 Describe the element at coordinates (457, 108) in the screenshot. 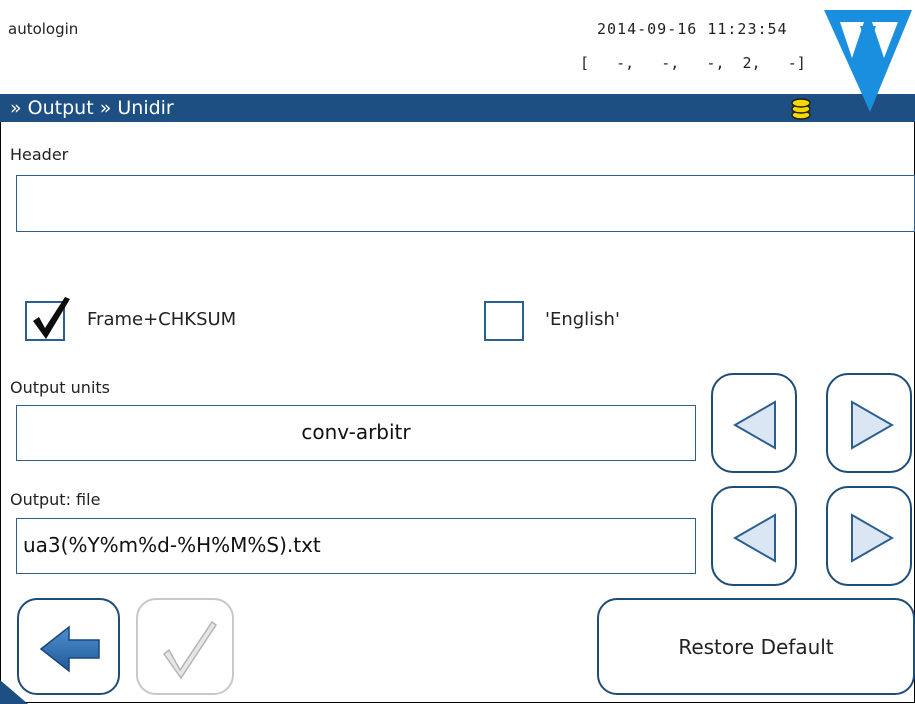

I see `breadcrumb-bar: » Output » Unidir` at that location.